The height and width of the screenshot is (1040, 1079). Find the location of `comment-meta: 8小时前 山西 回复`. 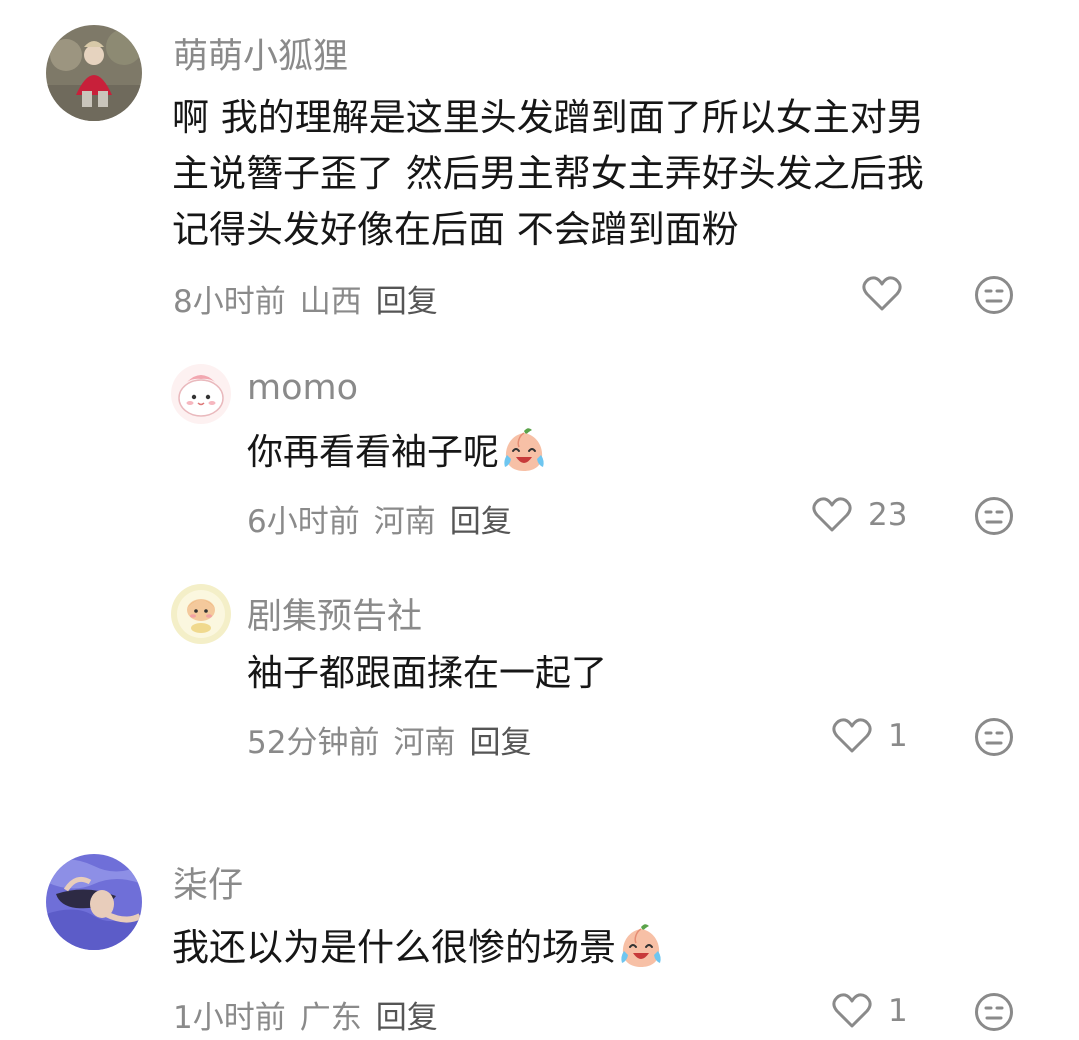

comment-meta: 8小时前 山西 回复 is located at coordinates (312, 298).